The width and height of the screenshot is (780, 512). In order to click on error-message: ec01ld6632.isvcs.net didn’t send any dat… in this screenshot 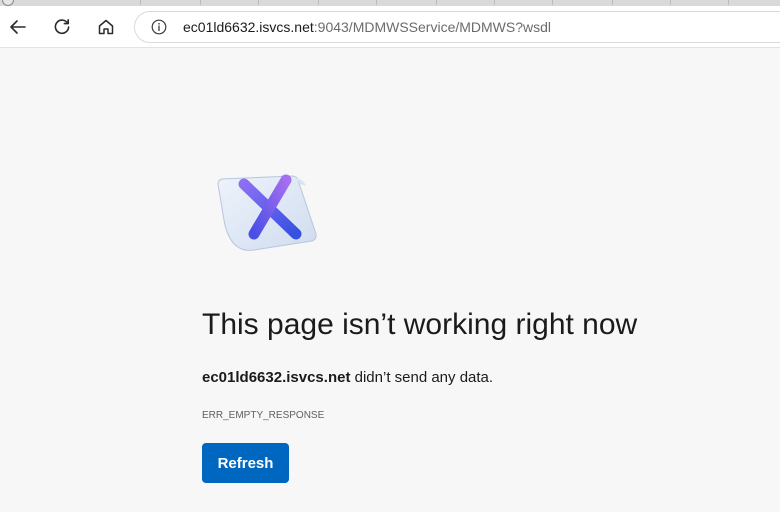, I will do `click(347, 378)`.